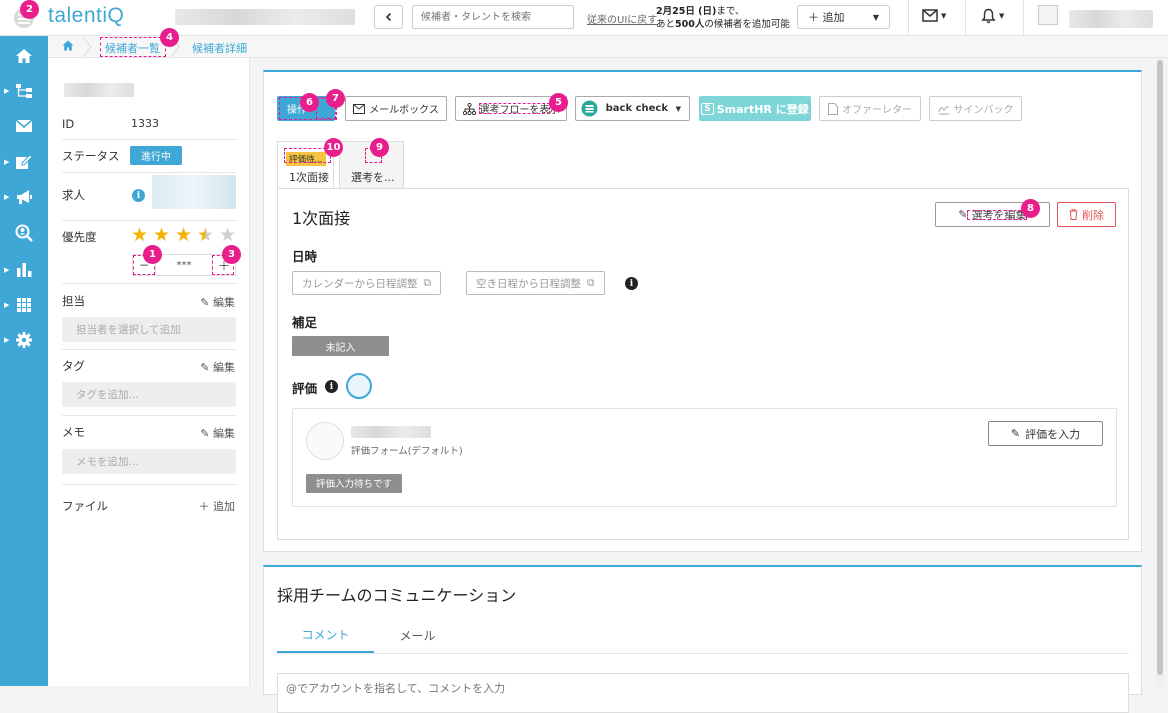 This screenshot has height=713, width=1168. Describe the element at coordinates (396, 108) in the screenshot. I see `mailbox-button: メールボックス` at that location.